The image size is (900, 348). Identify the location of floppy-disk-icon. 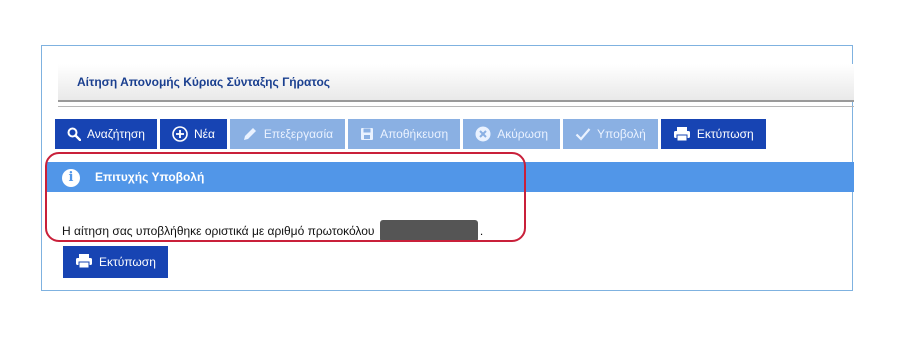
(367, 134).